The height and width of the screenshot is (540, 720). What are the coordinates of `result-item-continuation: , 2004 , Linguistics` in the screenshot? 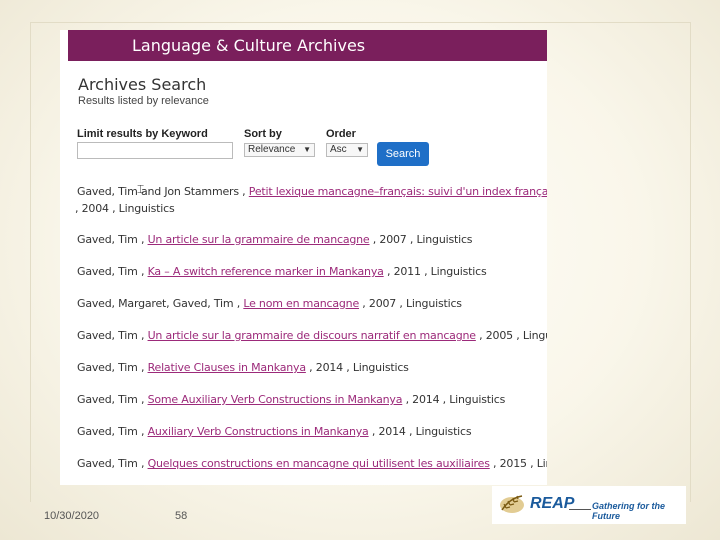 It's located at (125, 208).